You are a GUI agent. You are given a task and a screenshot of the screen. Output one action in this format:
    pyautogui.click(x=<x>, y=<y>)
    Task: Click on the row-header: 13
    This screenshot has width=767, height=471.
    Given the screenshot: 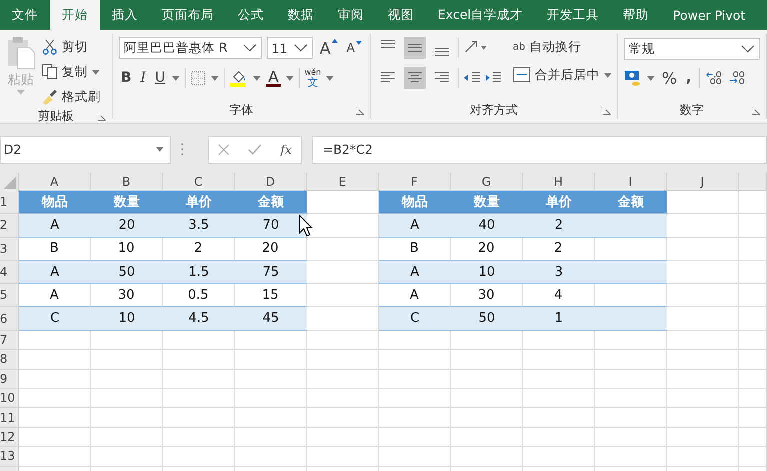 What is the action you would take?
    pyautogui.click(x=9, y=457)
    